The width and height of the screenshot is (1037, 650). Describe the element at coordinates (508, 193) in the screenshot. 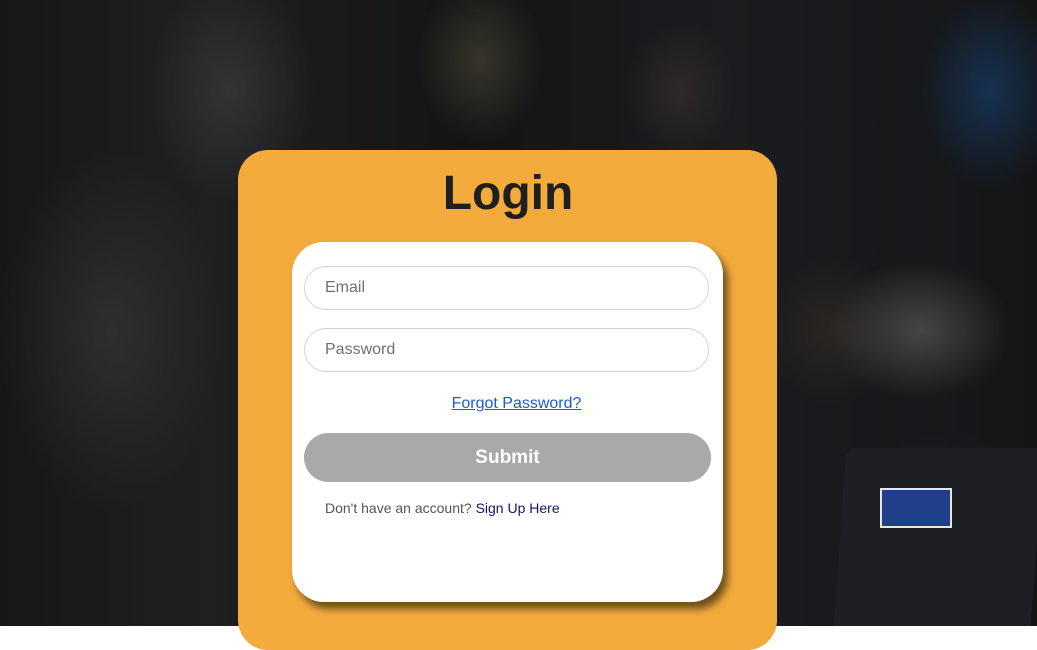

I see `login-title: Login` at that location.